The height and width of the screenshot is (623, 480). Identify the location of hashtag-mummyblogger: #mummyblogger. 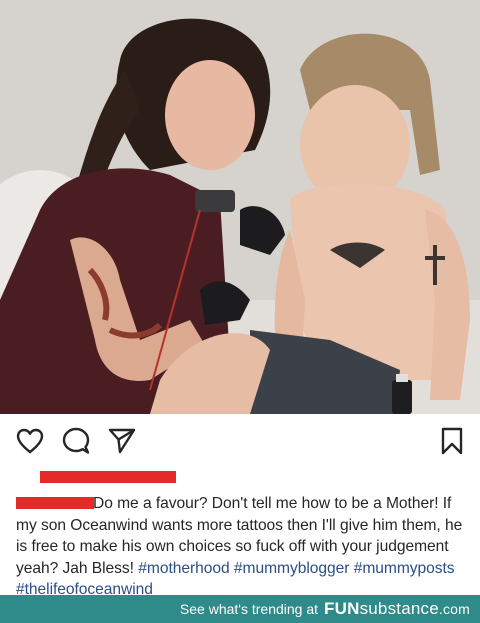
(292, 568).